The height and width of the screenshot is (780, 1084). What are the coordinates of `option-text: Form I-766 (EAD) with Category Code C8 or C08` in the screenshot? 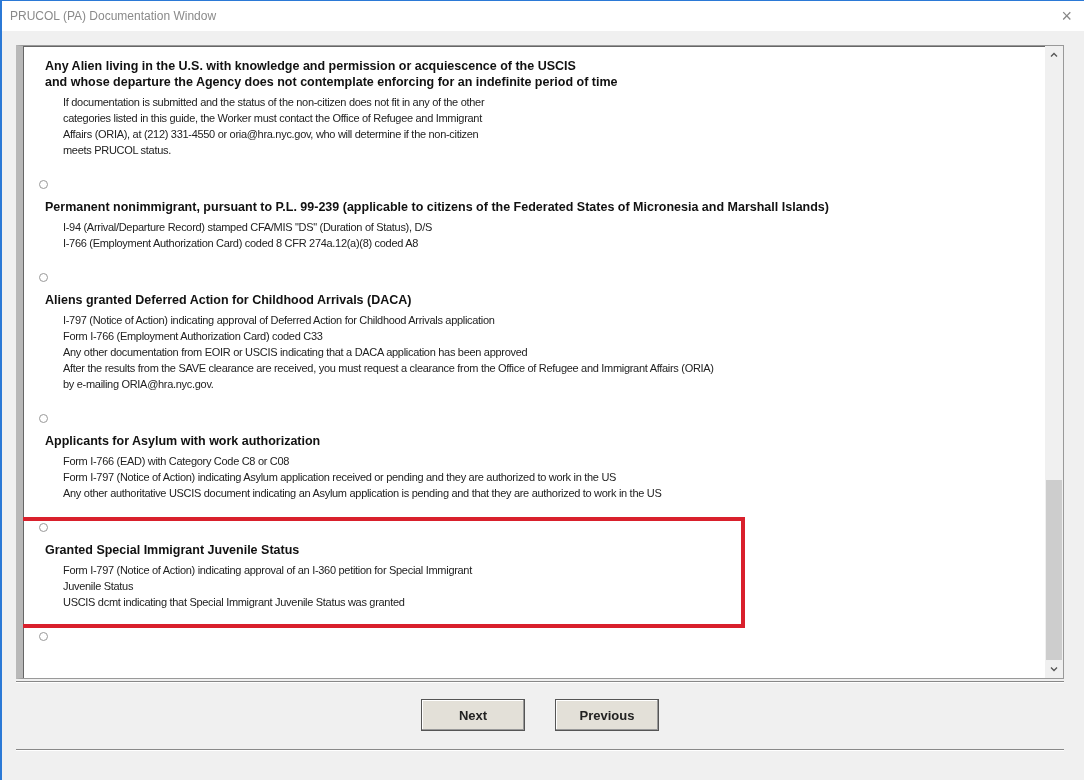 It's located at (176, 461).